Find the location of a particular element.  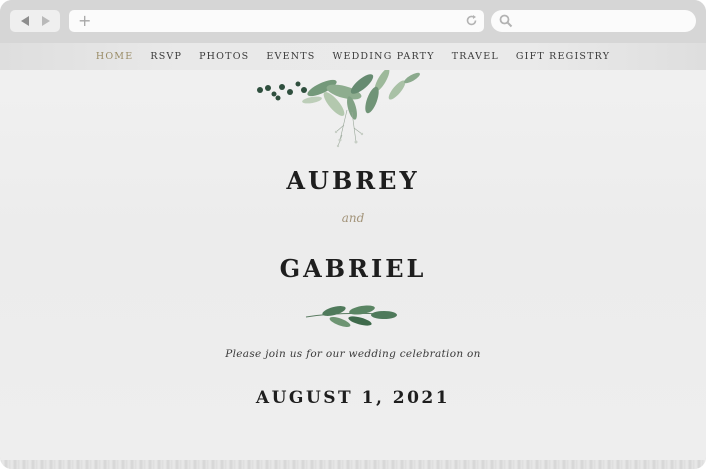

partner-name-1: AUBREY is located at coordinates (353, 180).